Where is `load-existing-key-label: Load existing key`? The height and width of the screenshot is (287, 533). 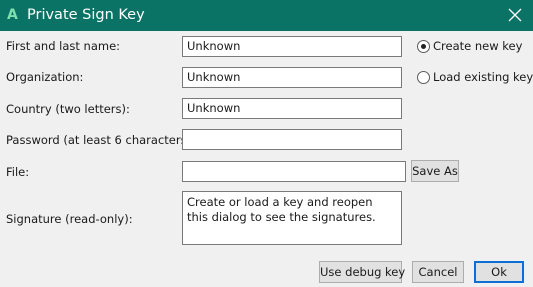 load-existing-key-label: Load existing key is located at coordinates (483, 77).